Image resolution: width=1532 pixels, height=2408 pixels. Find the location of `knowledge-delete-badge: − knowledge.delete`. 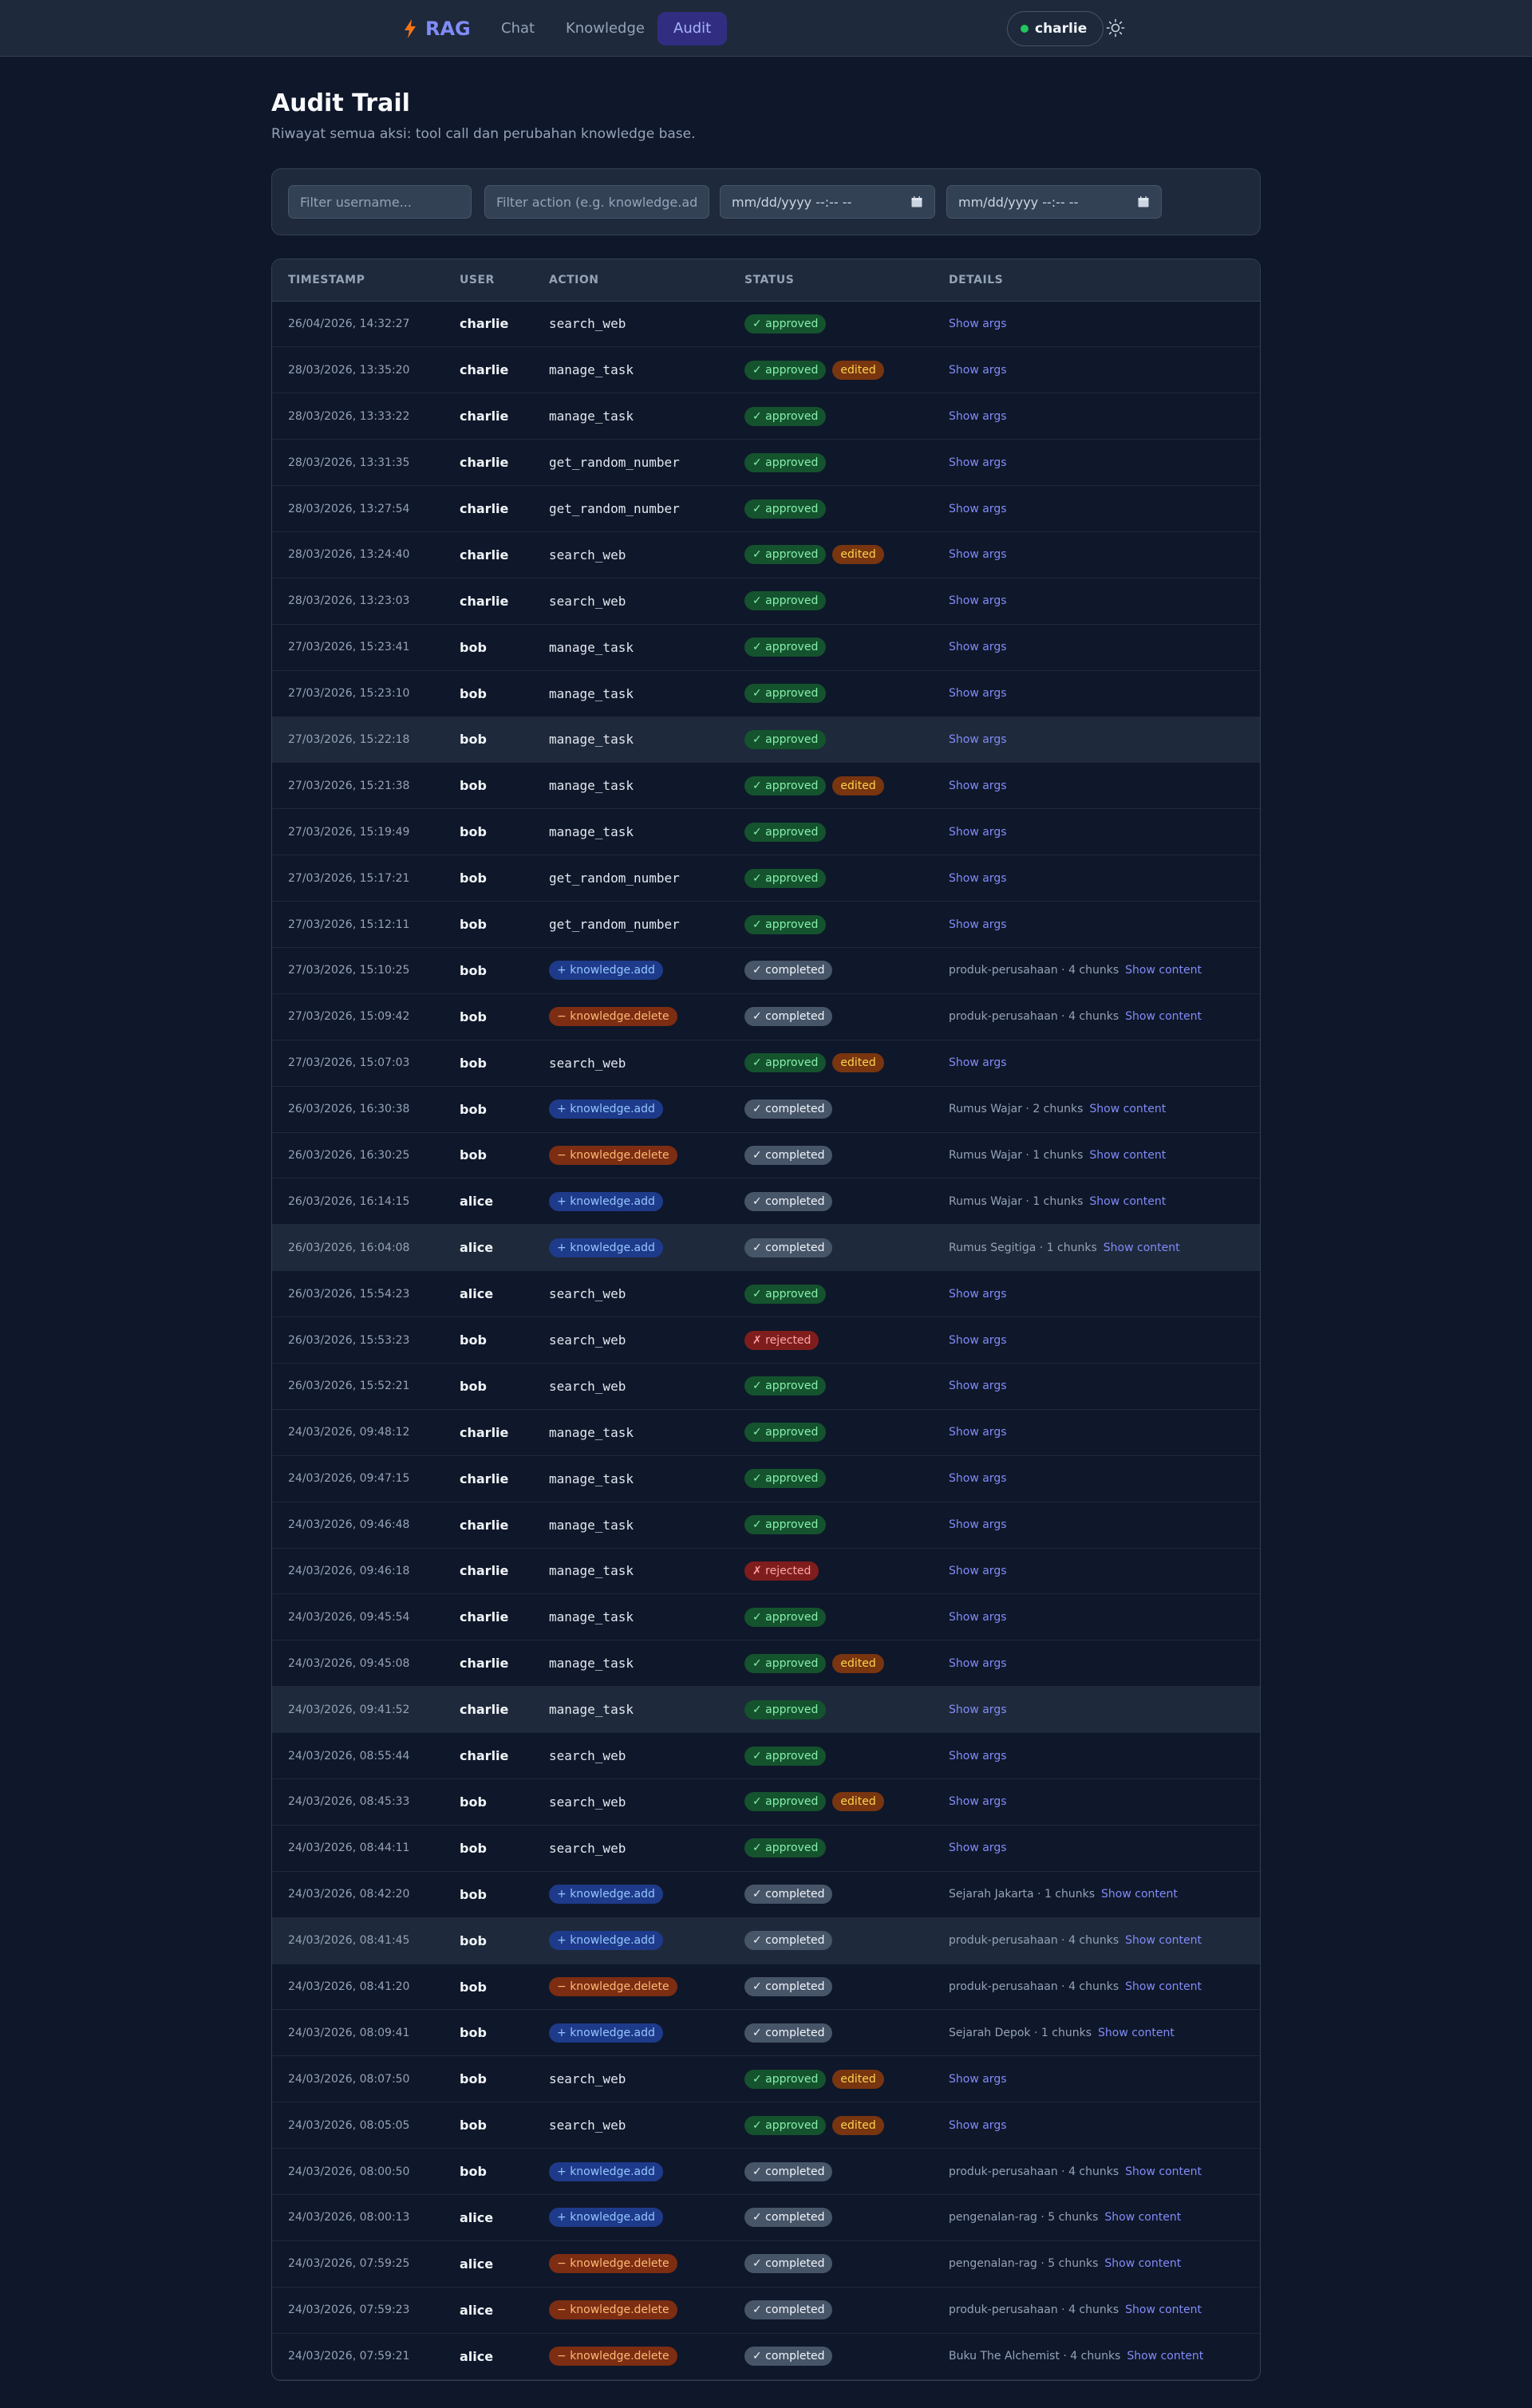

knowledge-delete-badge: − knowledge.delete is located at coordinates (613, 1155).